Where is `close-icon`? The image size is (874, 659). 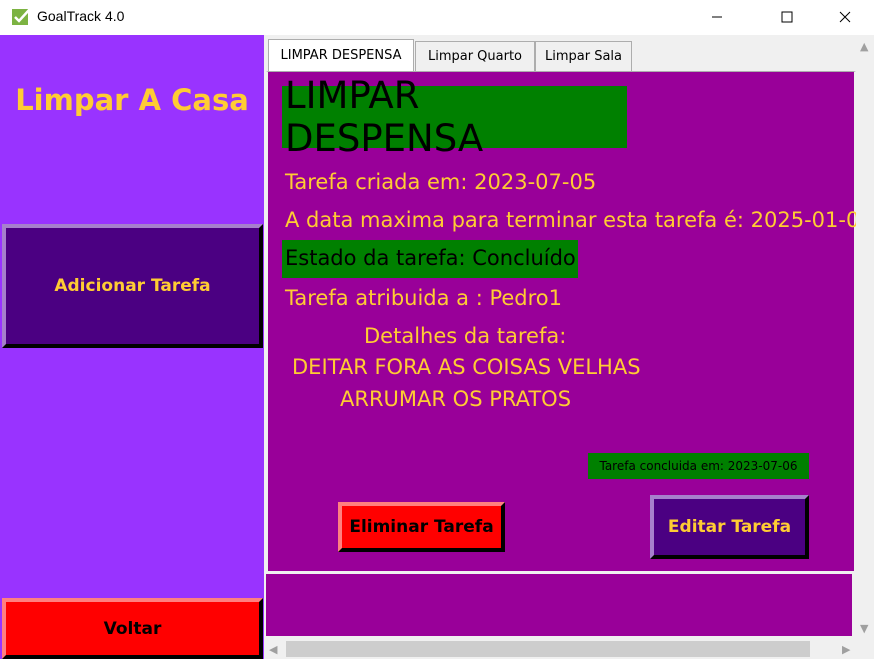
close-icon is located at coordinates (845, 17).